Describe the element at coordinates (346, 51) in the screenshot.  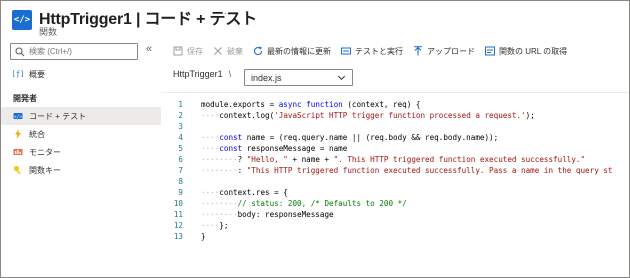
I see `test-run-icon` at that location.